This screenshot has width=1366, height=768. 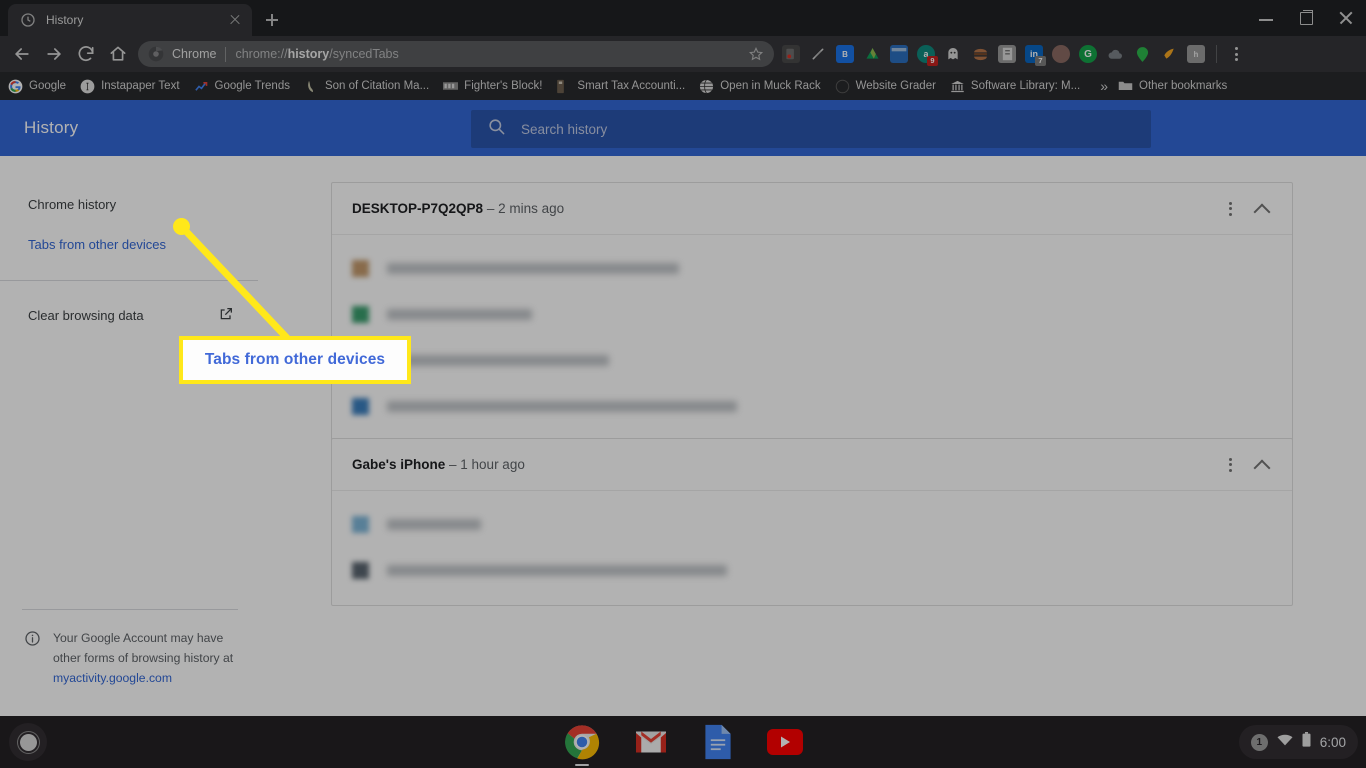 I want to click on callout-pointer-line, so click(x=243, y=292).